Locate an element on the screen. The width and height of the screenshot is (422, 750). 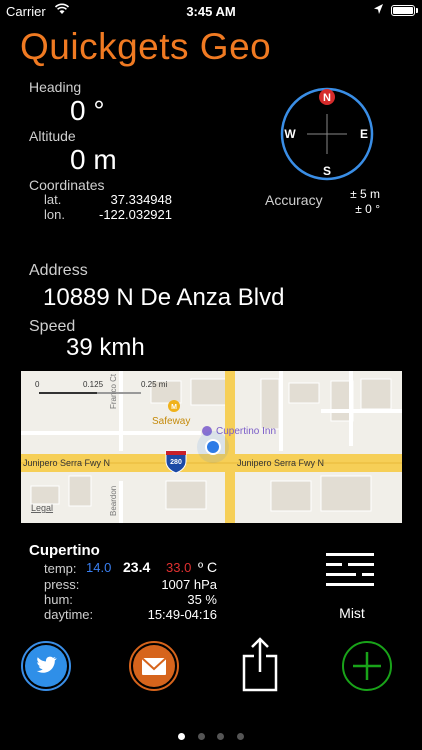
status-time: 3:45 AM is located at coordinates (211, 11).